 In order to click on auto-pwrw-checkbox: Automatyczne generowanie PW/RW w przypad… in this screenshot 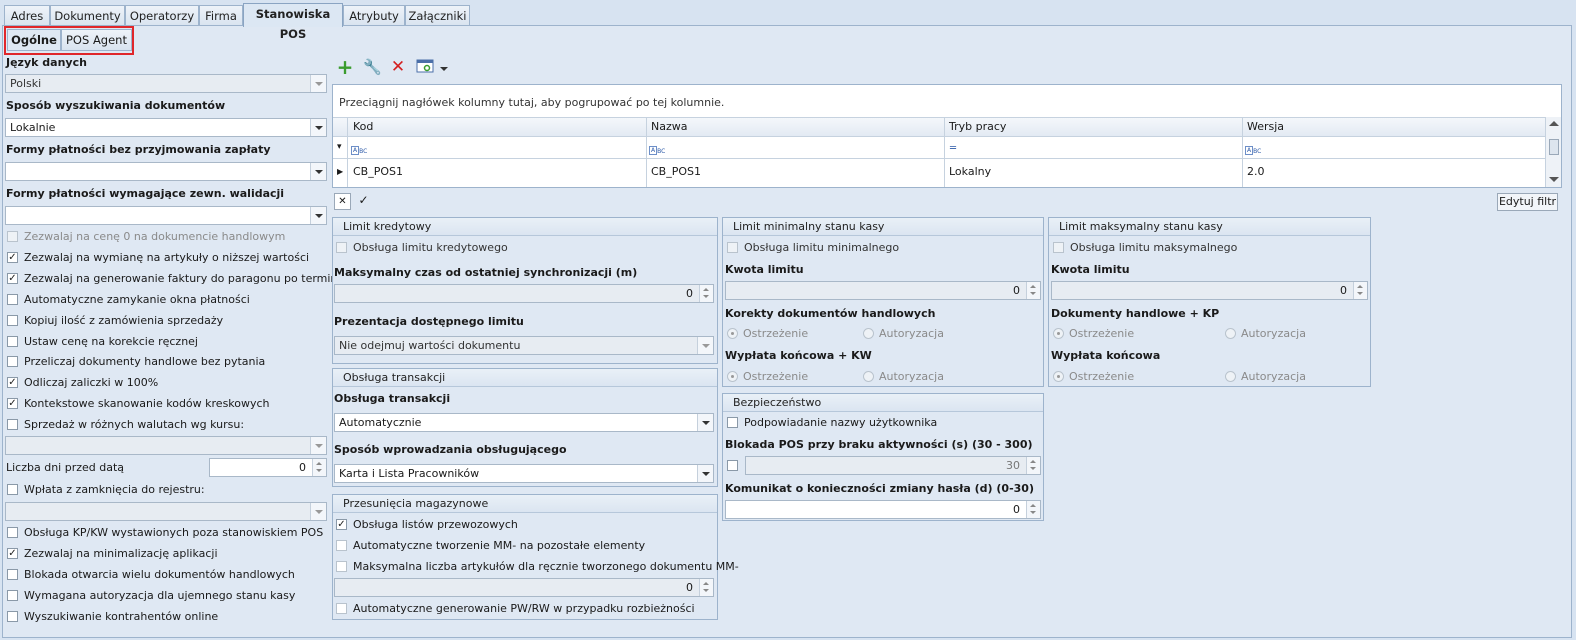, I will do `click(515, 609)`.